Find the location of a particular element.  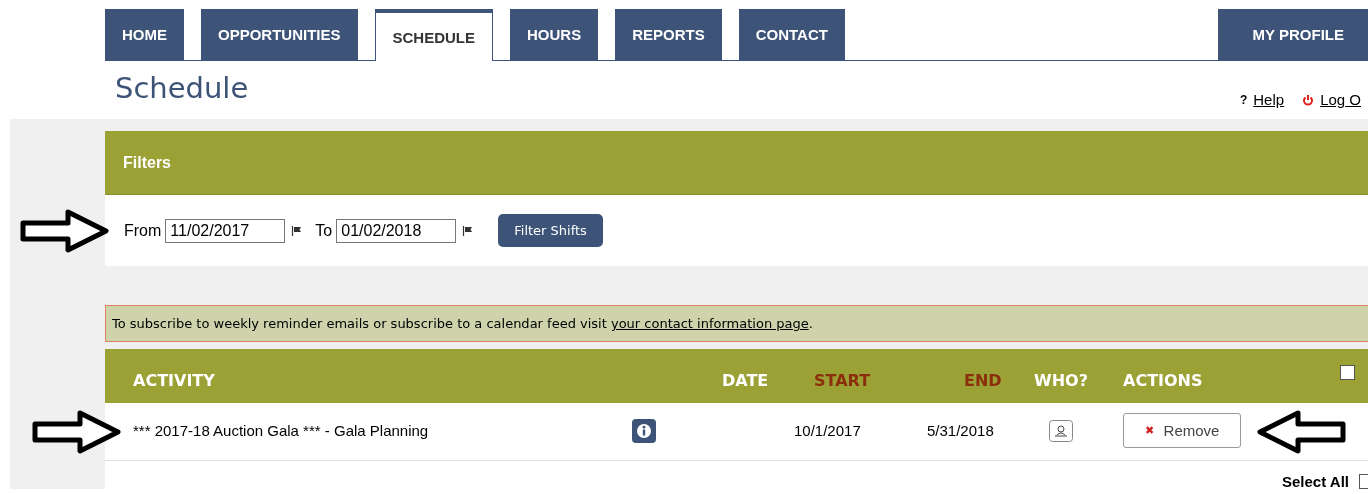

person-icon is located at coordinates (1061, 431).